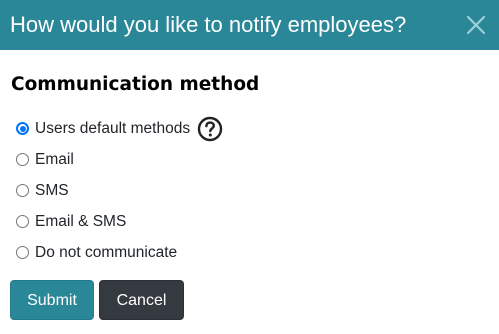  Describe the element at coordinates (22, 159) in the screenshot. I see `radio-email` at that location.